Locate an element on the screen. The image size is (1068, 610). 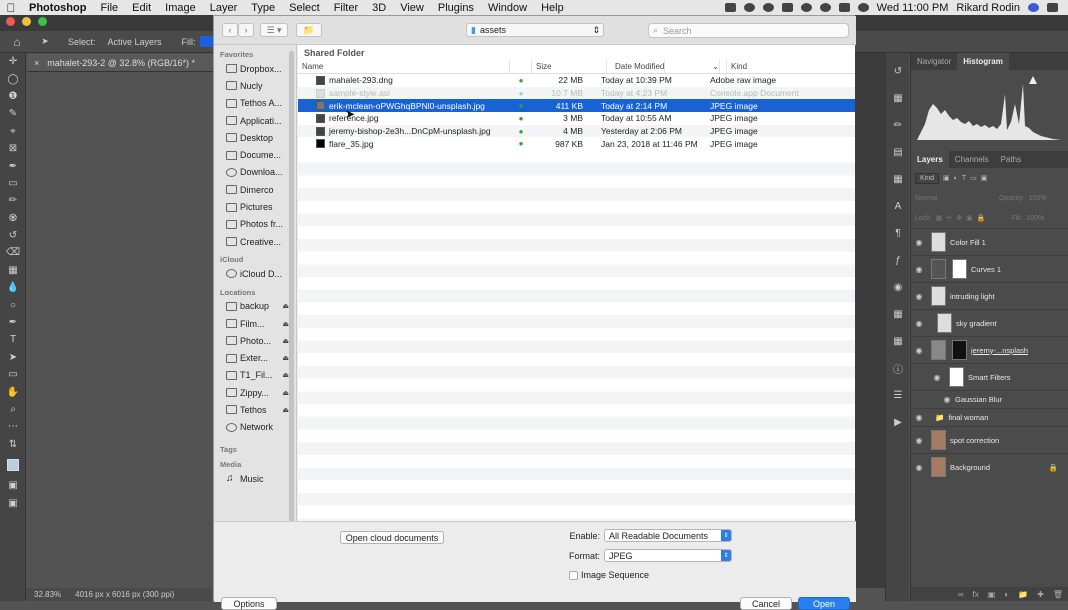
layer-row: ◉ Curves 1 is located at coordinates (989, 268).